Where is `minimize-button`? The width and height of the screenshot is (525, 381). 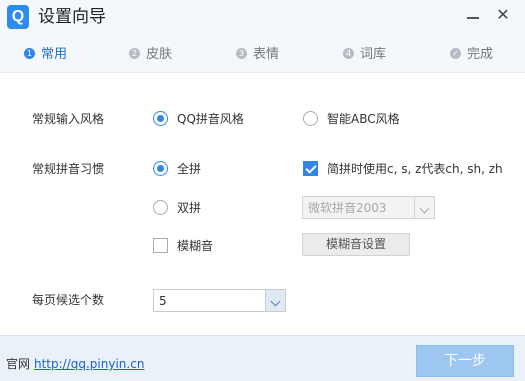
minimize-button is located at coordinates (473, 15).